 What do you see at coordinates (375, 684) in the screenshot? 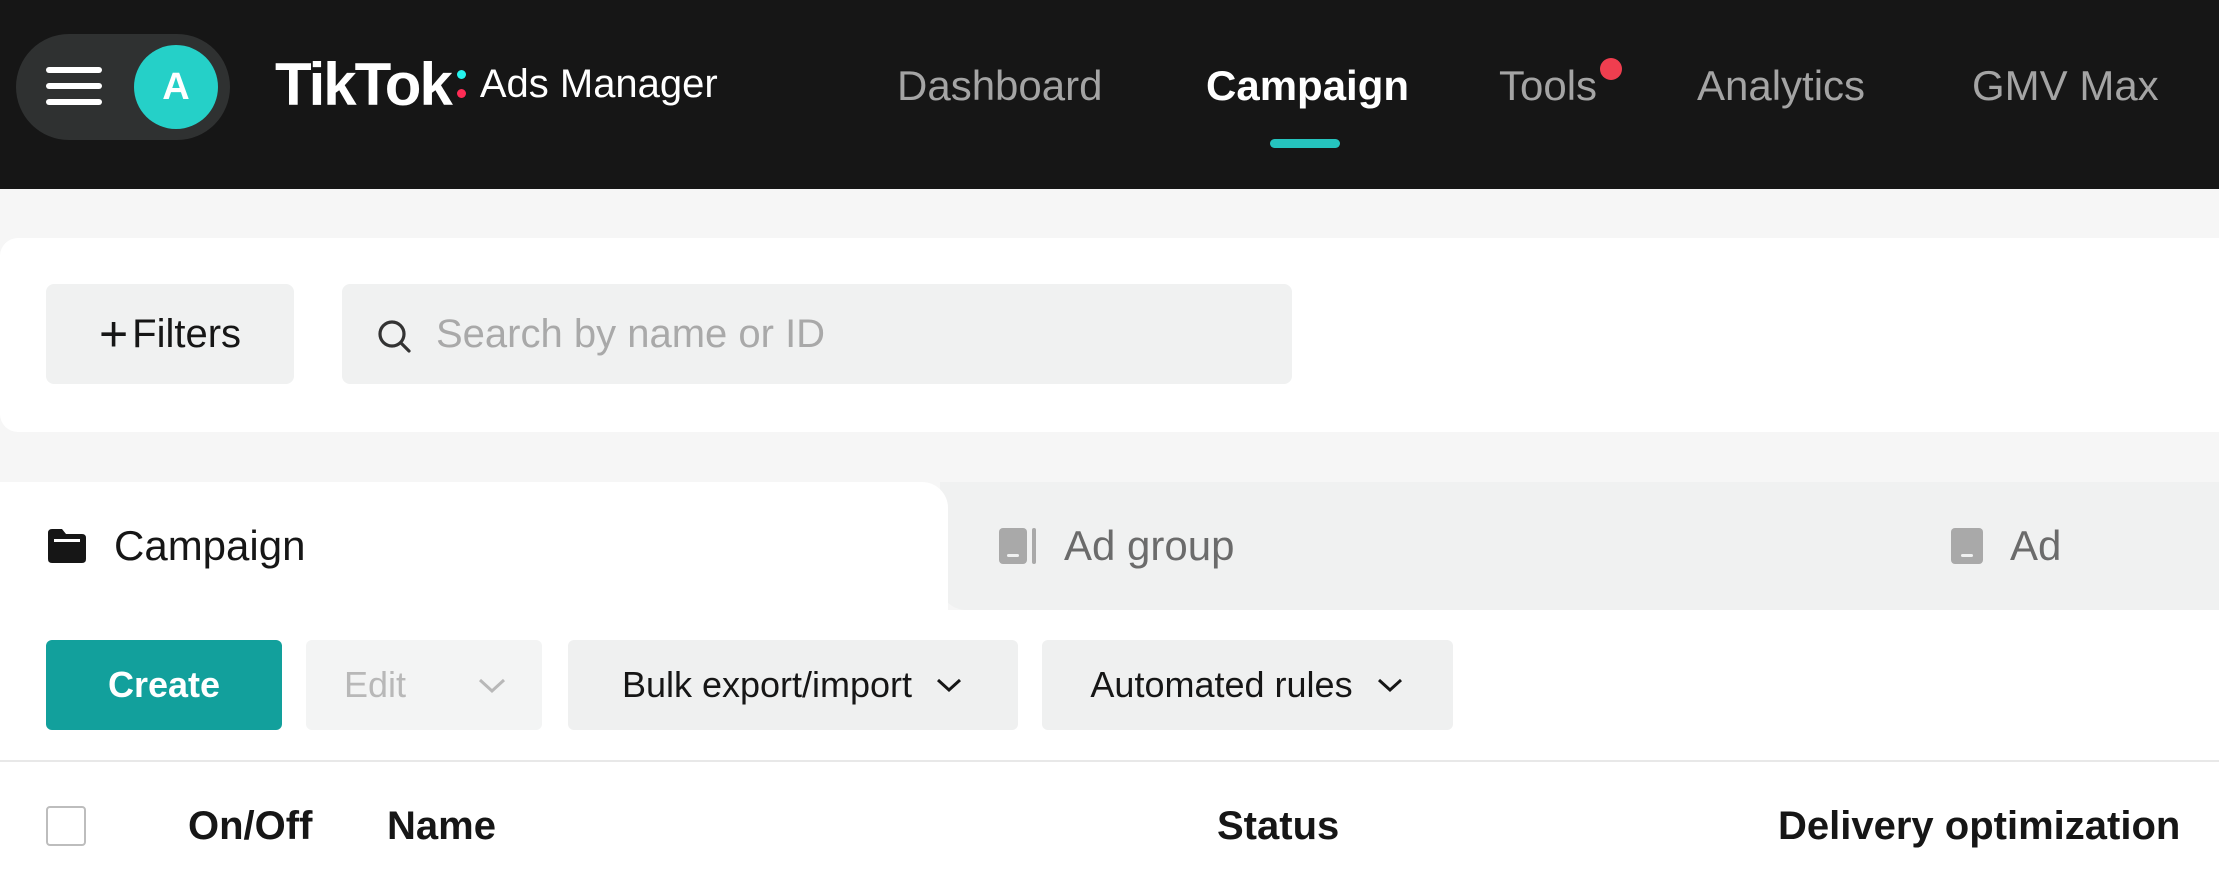
I see `edit-label: Edit` at bounding box center [375, 684].